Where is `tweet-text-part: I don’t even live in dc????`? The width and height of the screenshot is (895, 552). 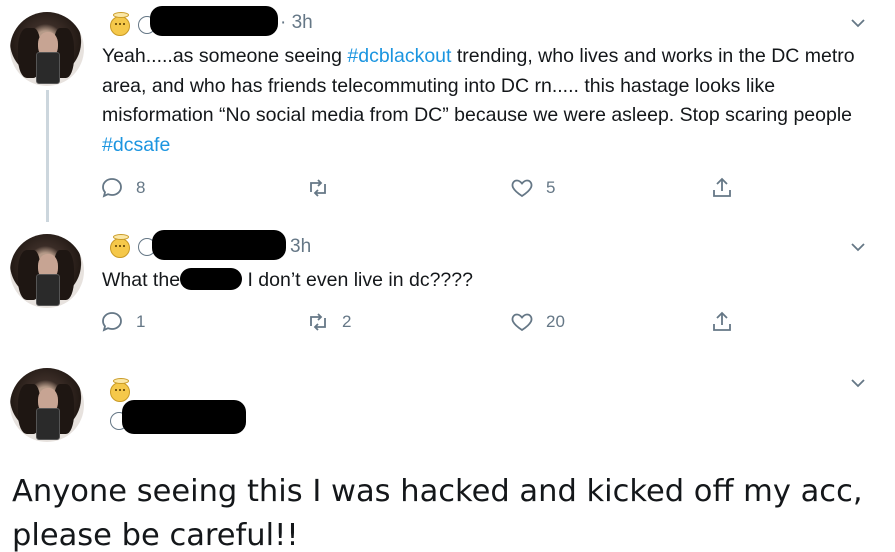
tweet-text-part: I don’t even live in dc???? is located at coordinates (357, 280).